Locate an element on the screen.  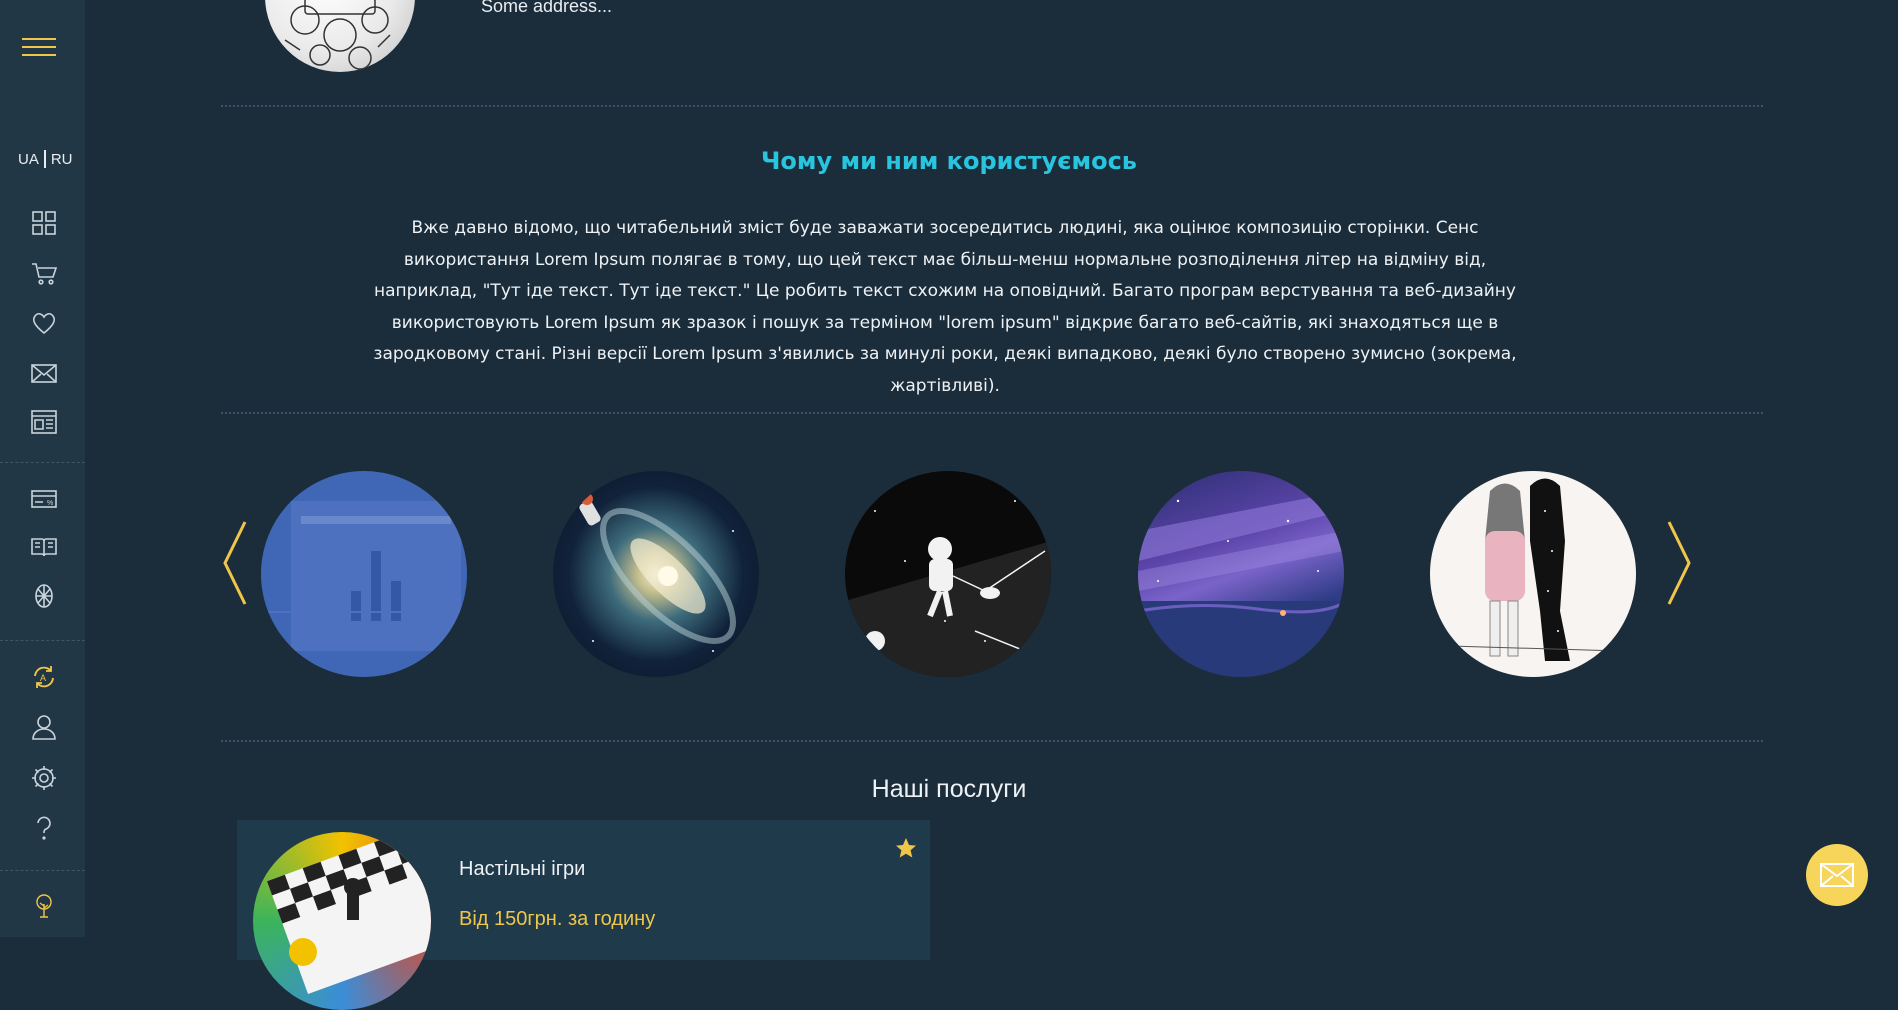
purple-night-sky-image is located at coordinates (1241, 584).